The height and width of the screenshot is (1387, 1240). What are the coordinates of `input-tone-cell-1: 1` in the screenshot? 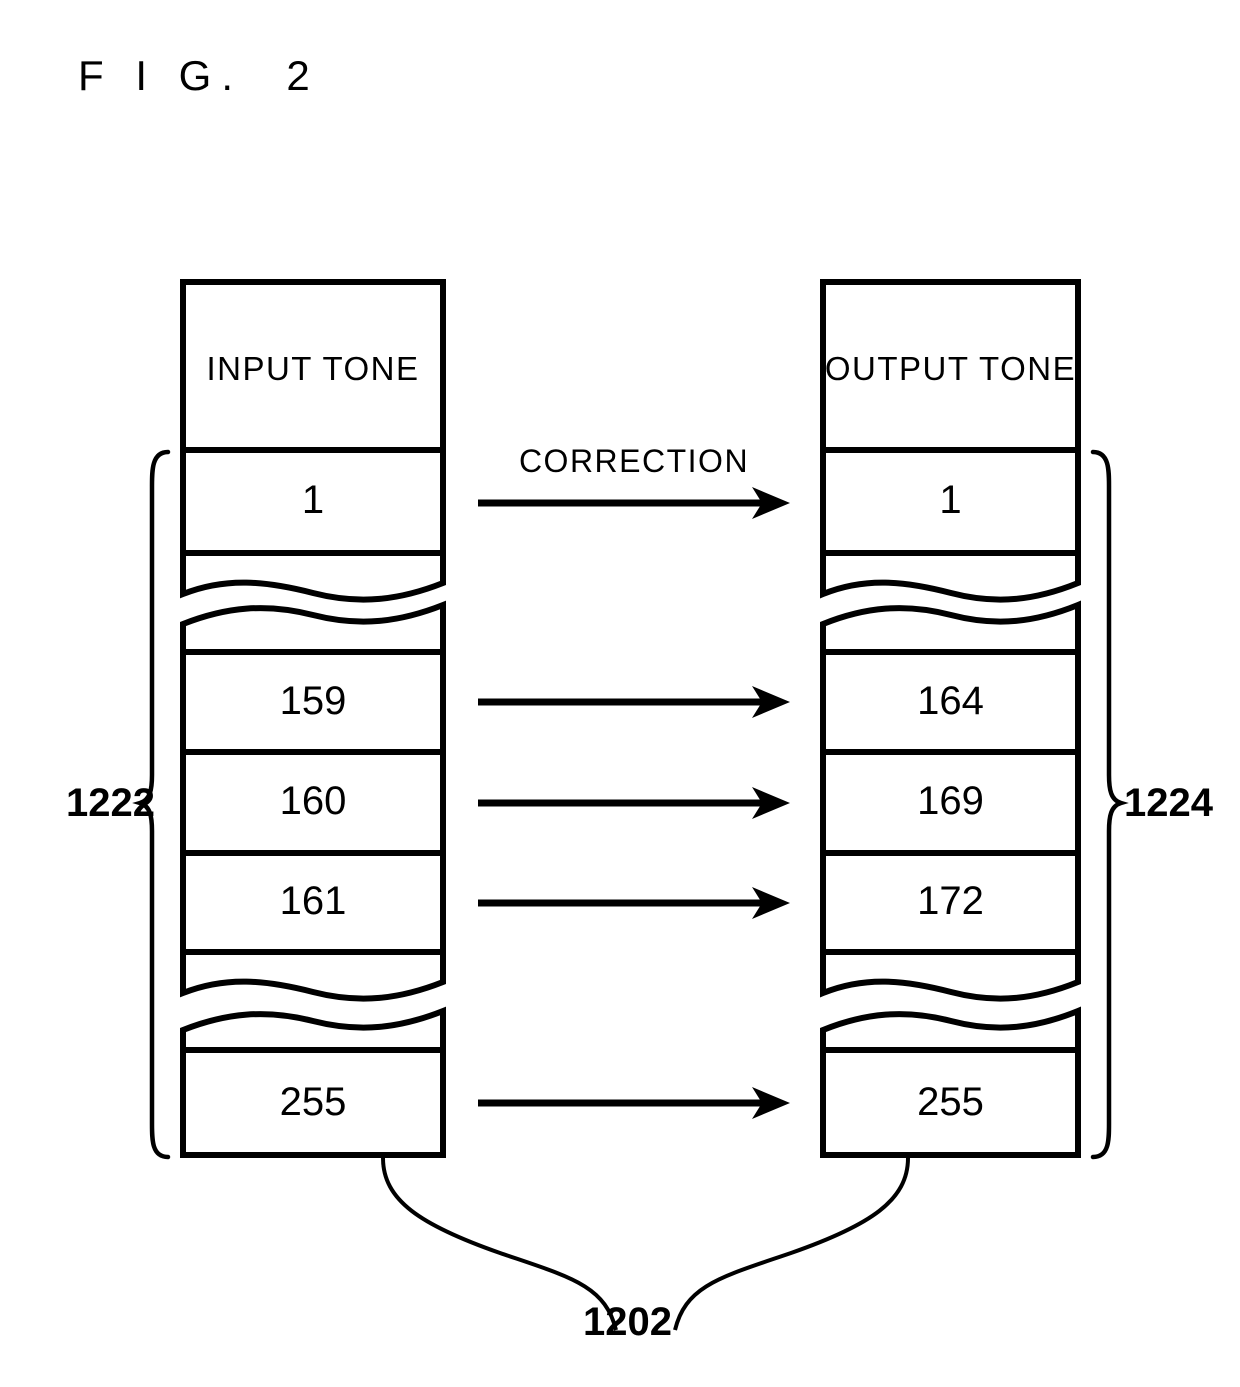 It's located at (313, 500).